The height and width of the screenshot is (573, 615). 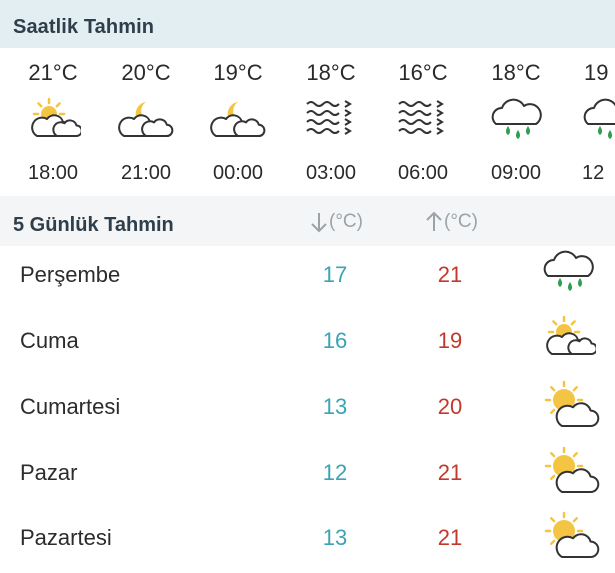 What do you see at coordinates (53, 173) in the screenshot?
I see `hourly-time: 18:00` at bounding box center [53, 173].